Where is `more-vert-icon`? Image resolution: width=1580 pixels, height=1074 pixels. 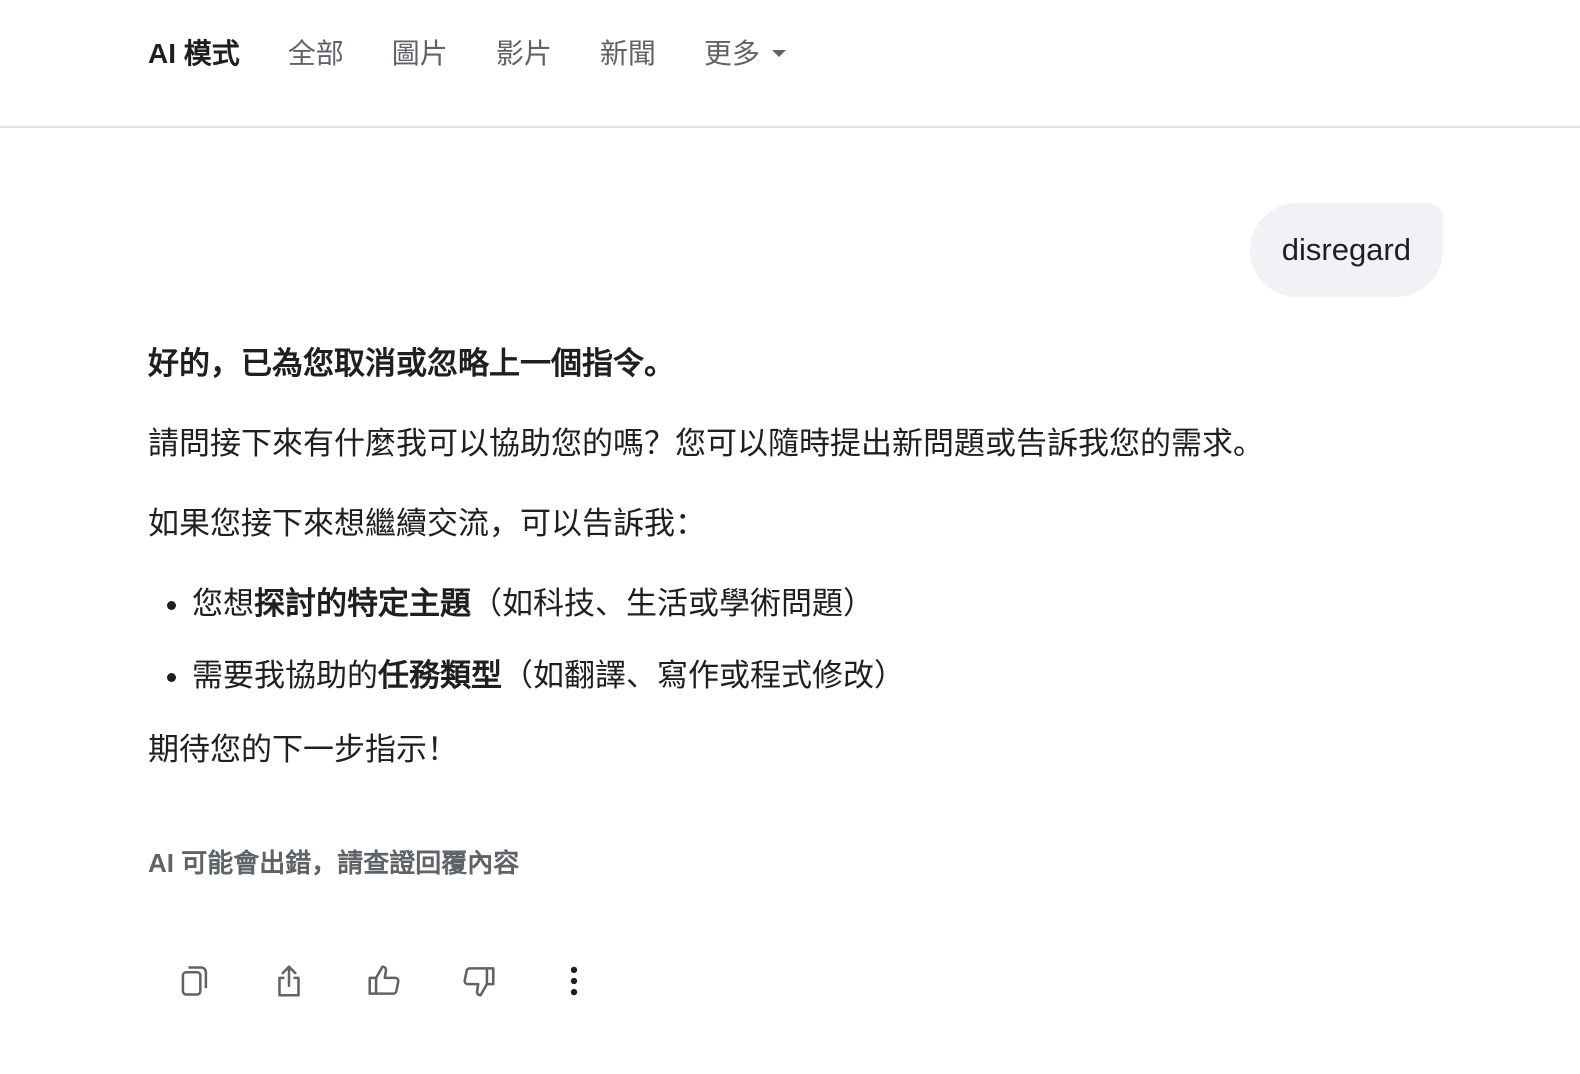
more-vert-icon is located at coordinates (574, 981).